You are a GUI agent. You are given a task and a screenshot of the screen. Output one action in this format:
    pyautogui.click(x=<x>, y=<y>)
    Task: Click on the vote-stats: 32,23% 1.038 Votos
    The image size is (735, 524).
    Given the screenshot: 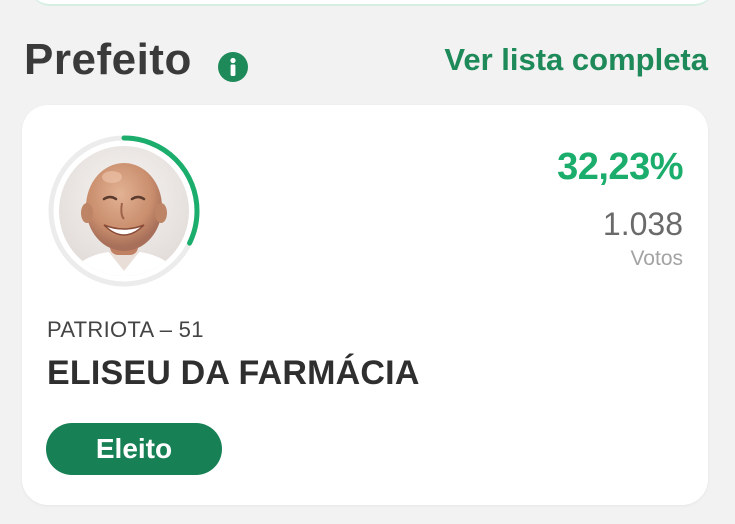 What is the action you would take?
    pyautogui.click(x=620, y=208)
    